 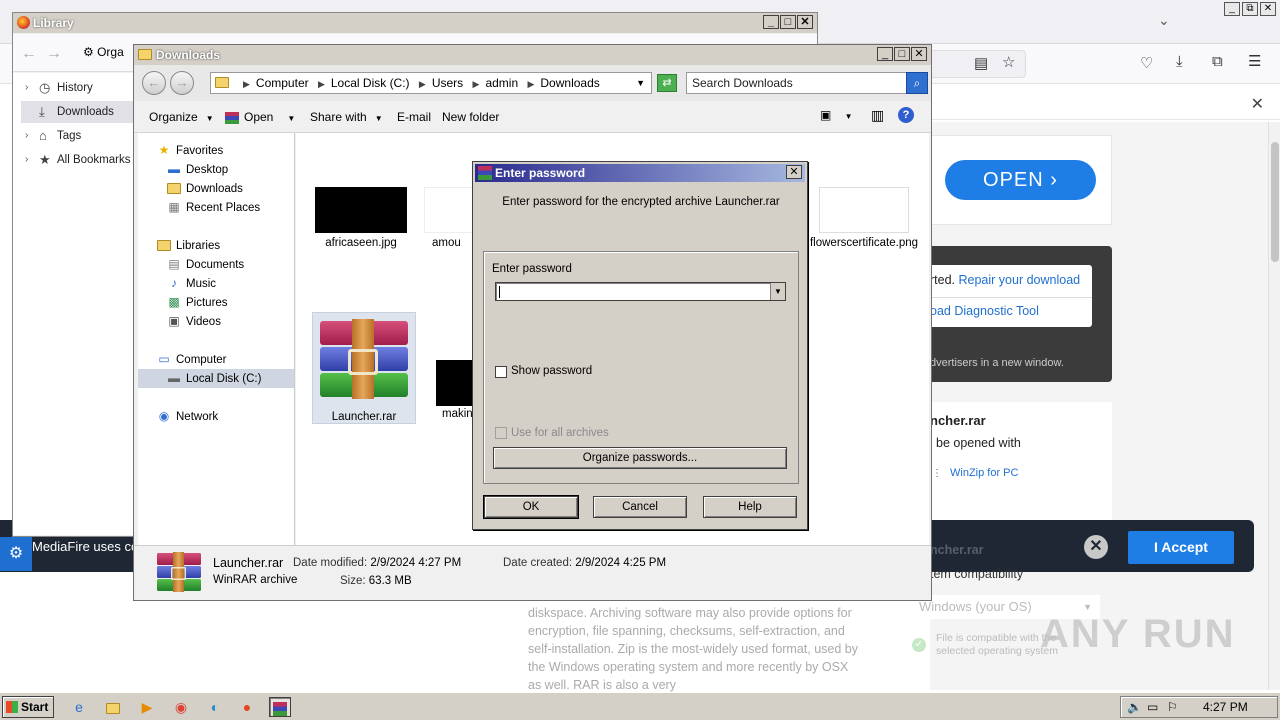 I want to click on nav-computer: ▭ Computer, so click(x=191, y=359).